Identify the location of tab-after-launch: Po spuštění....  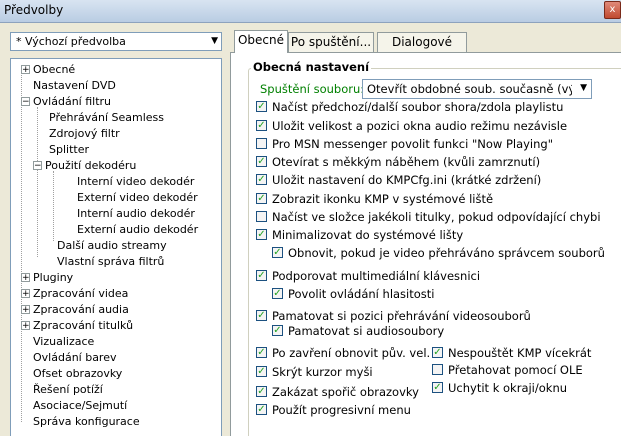
(331, 42).